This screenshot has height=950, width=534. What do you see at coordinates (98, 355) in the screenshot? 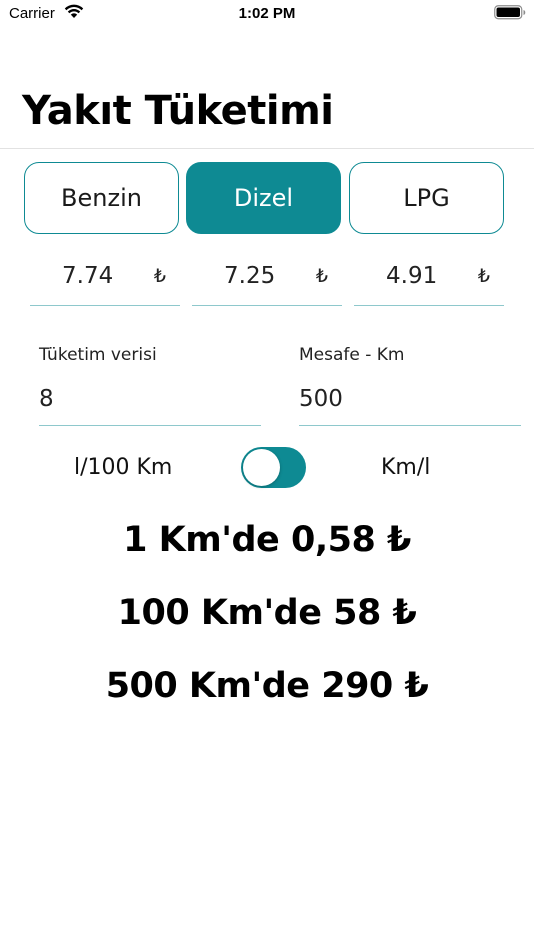
I see `consumption-label: Tüketim verisi` at bounding box center [98, 355].